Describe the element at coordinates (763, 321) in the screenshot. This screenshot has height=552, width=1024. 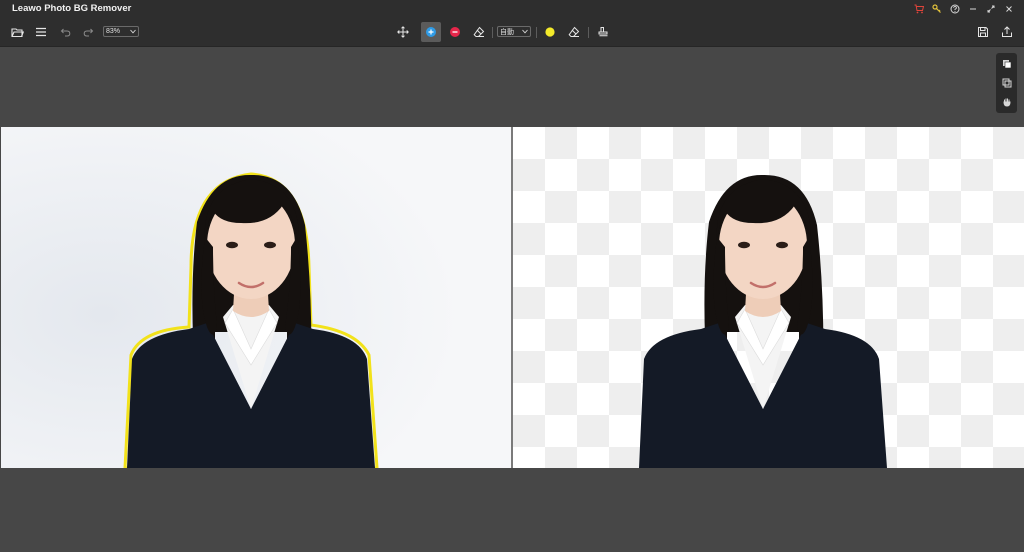
I see `portrait-result` at that location.